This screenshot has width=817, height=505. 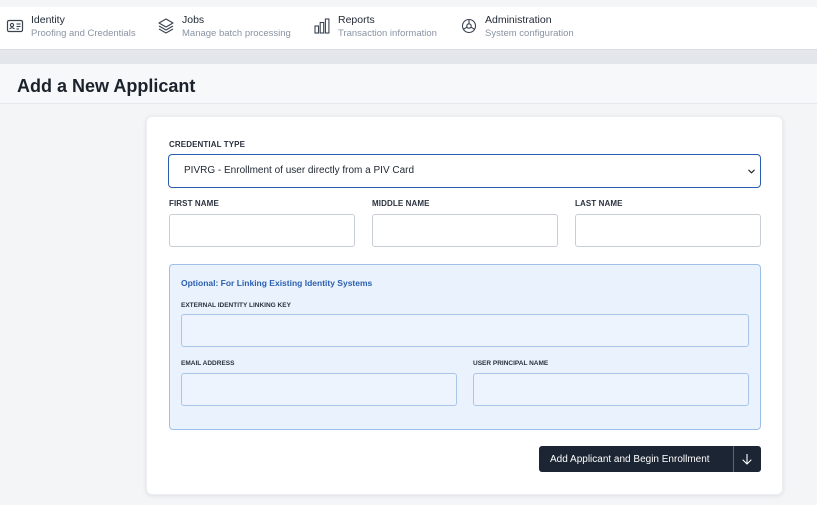 What do you see at coordinates (83, 33) in the screenshot?
I see `nav-item-subtitle: Proofing and Credentials` at bounding box center [83, 33].